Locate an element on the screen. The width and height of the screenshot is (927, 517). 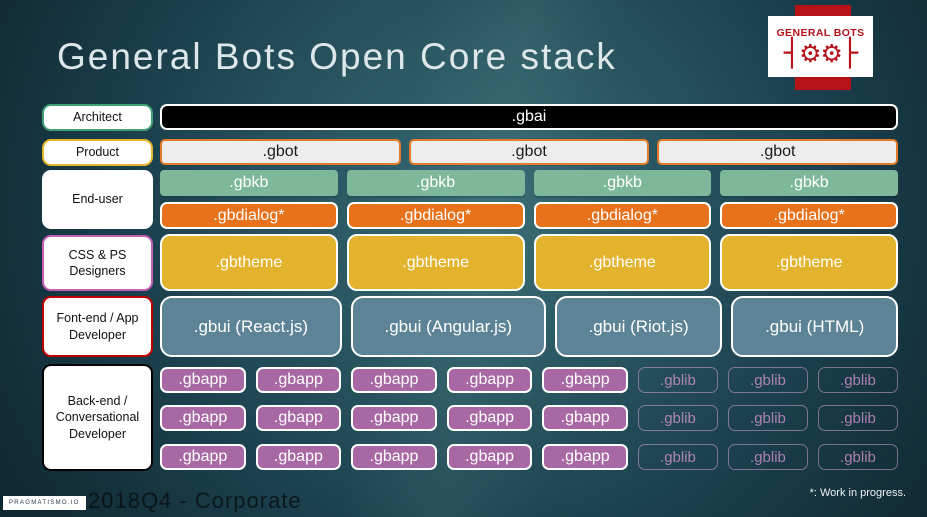
role-label-architect: Architect is located at coordinates (97, 117).